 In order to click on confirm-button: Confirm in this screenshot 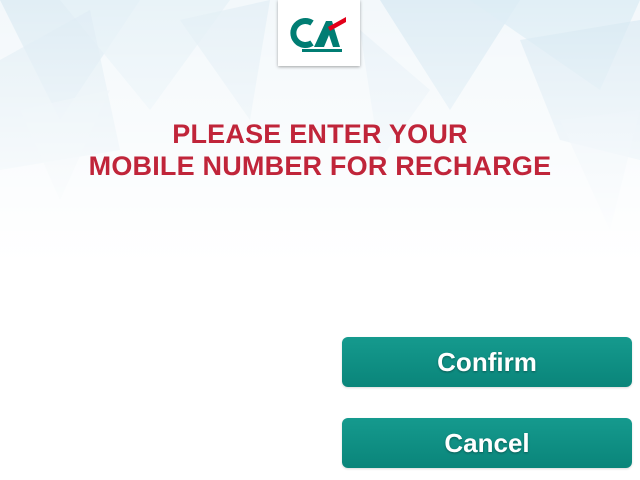, I will do `click(487, 362)`.